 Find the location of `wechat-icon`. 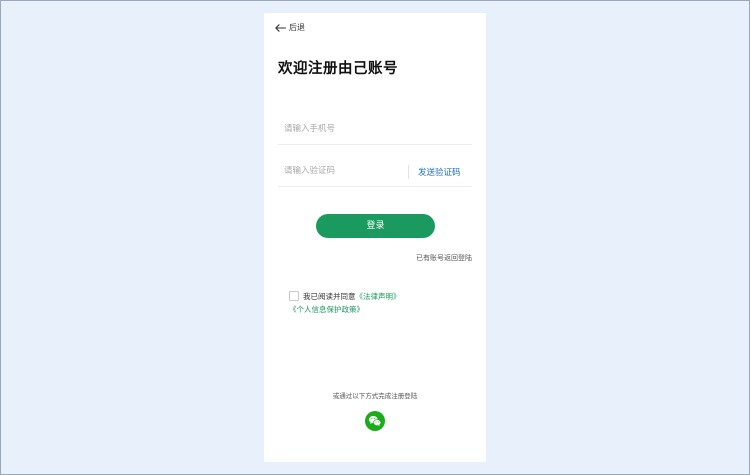

wechat-icon is located at coordinates (375, 421).